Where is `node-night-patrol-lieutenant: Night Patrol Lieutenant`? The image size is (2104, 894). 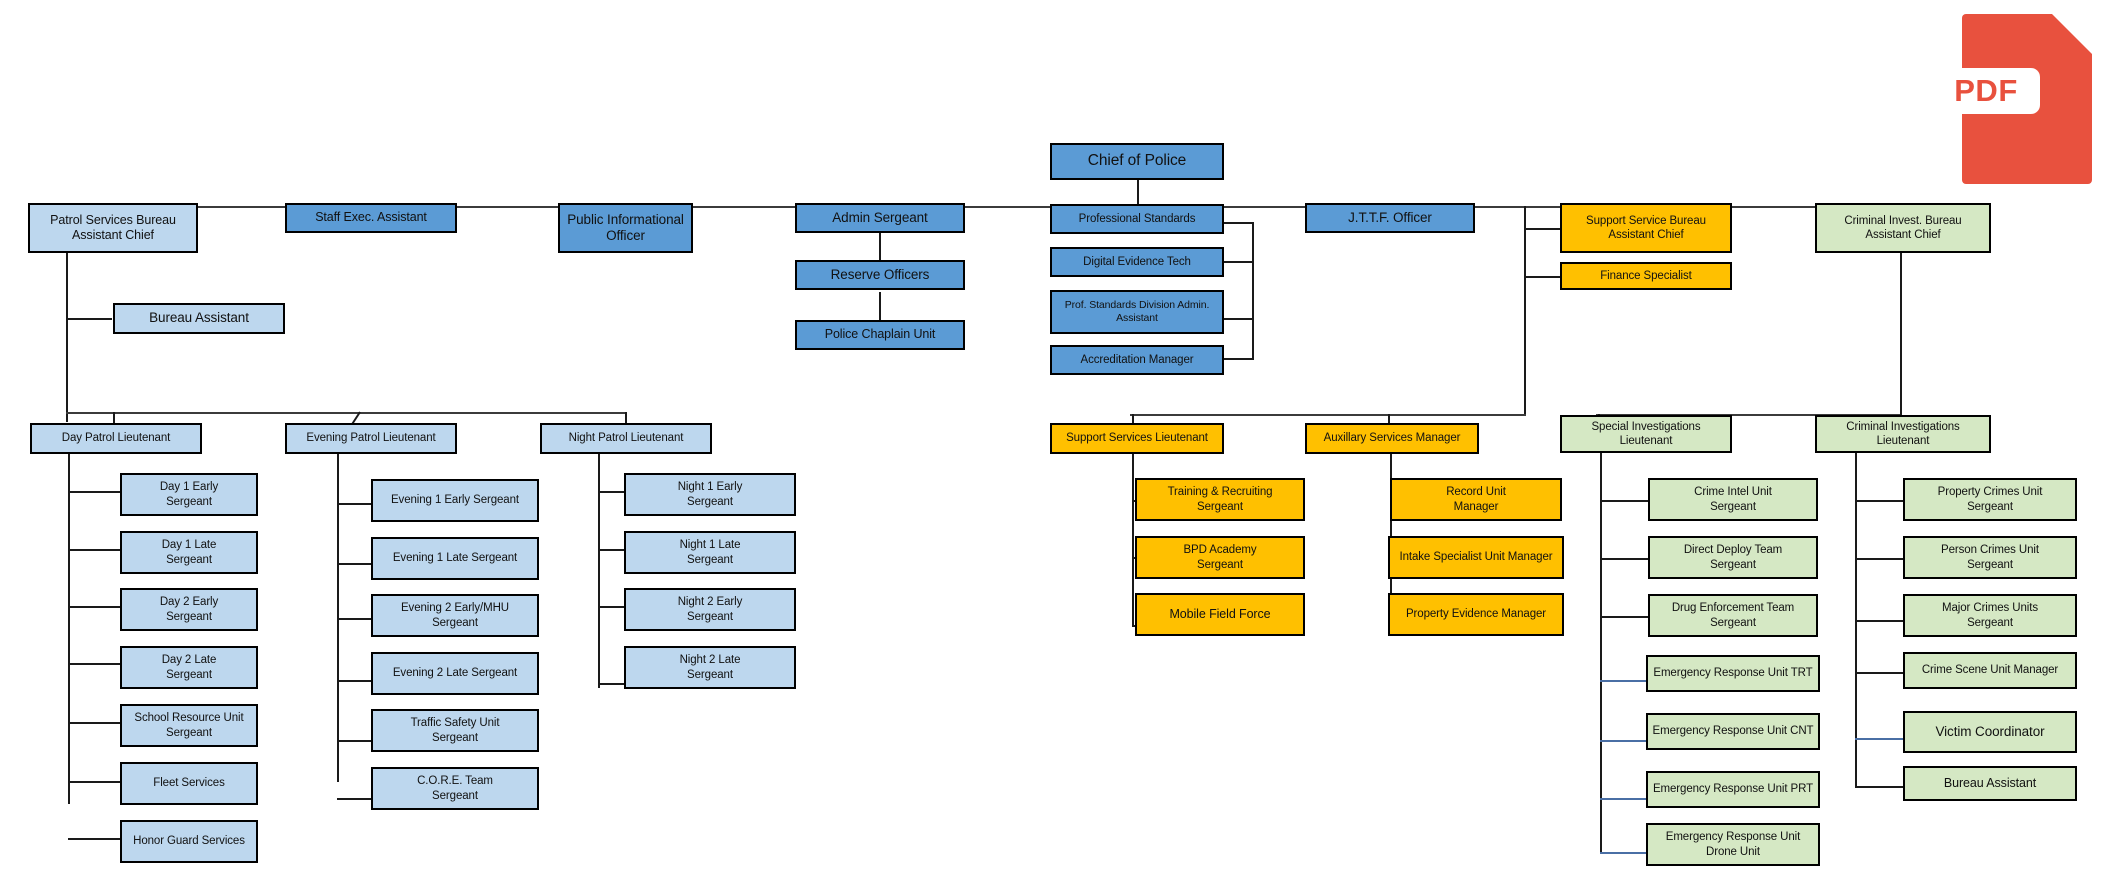
node-night-patrol-lieutenant: Night Patrol Lieutenant is located at coordinates (626, 438).